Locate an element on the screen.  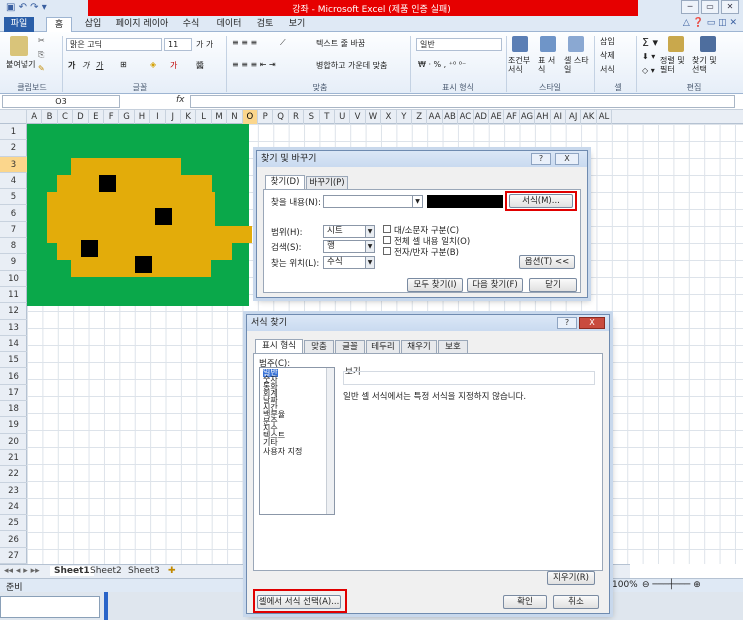
find-dialog-close-button: X is located at coordinates (567, 159).